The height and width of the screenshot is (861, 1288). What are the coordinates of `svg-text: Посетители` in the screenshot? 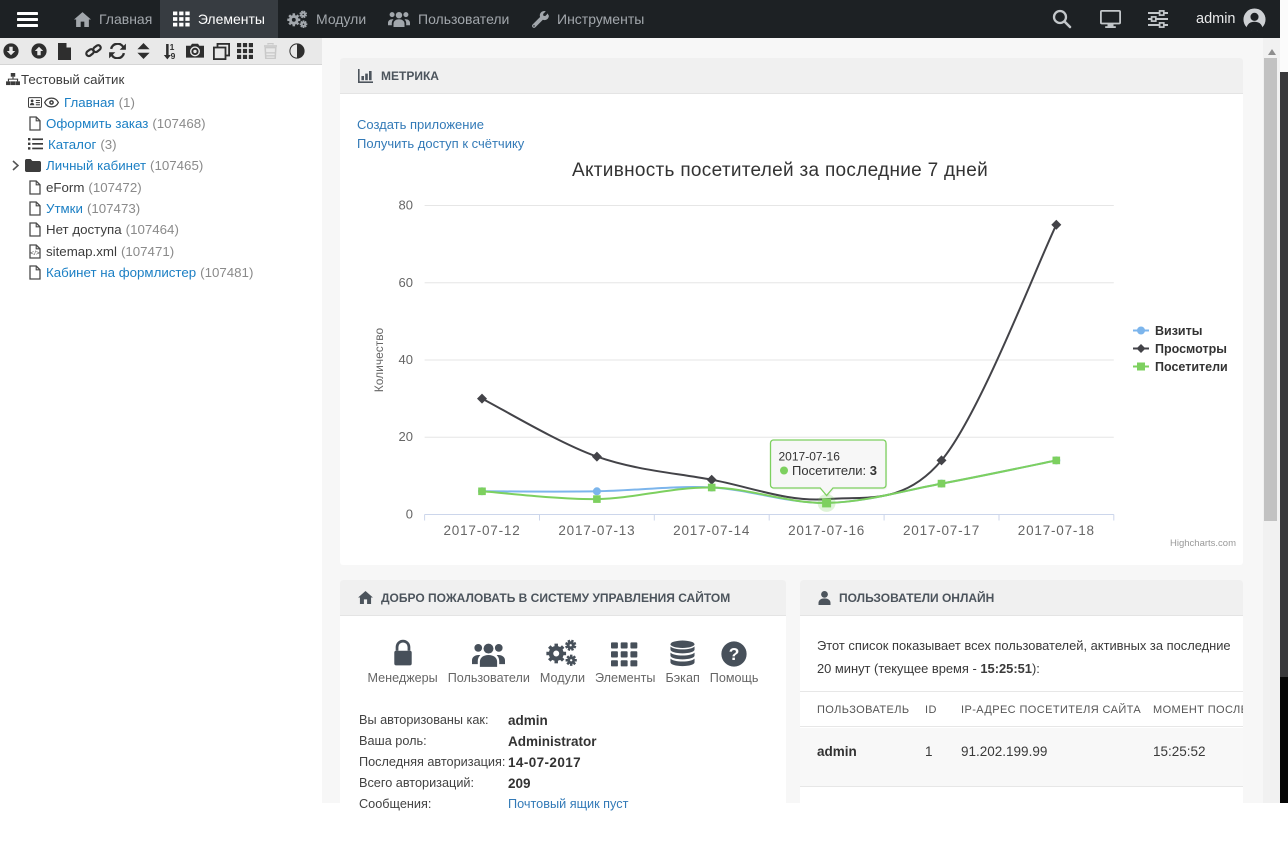 It's located at (1191, 367).